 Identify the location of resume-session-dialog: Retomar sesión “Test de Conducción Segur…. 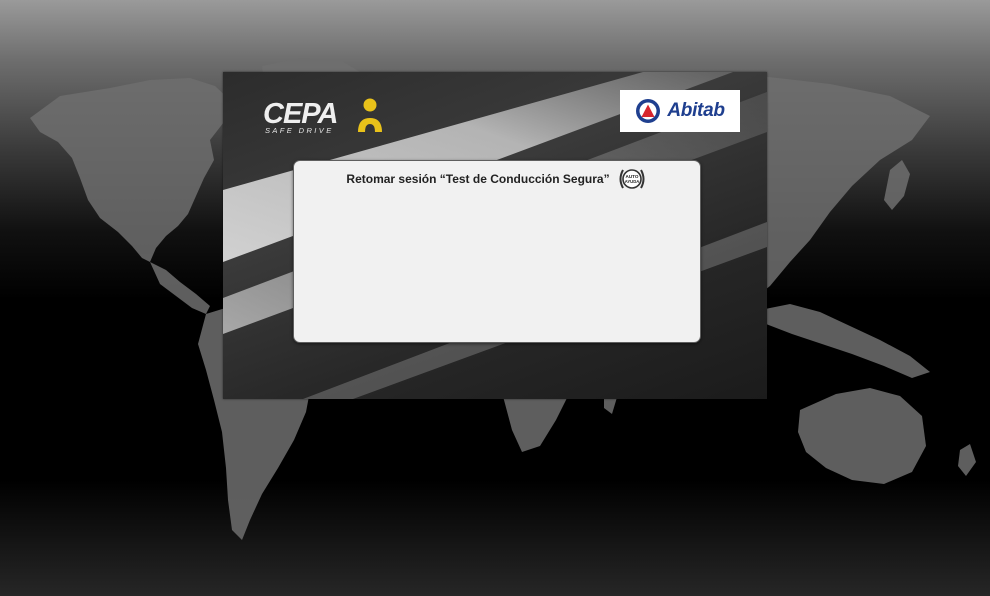
(497, 251).